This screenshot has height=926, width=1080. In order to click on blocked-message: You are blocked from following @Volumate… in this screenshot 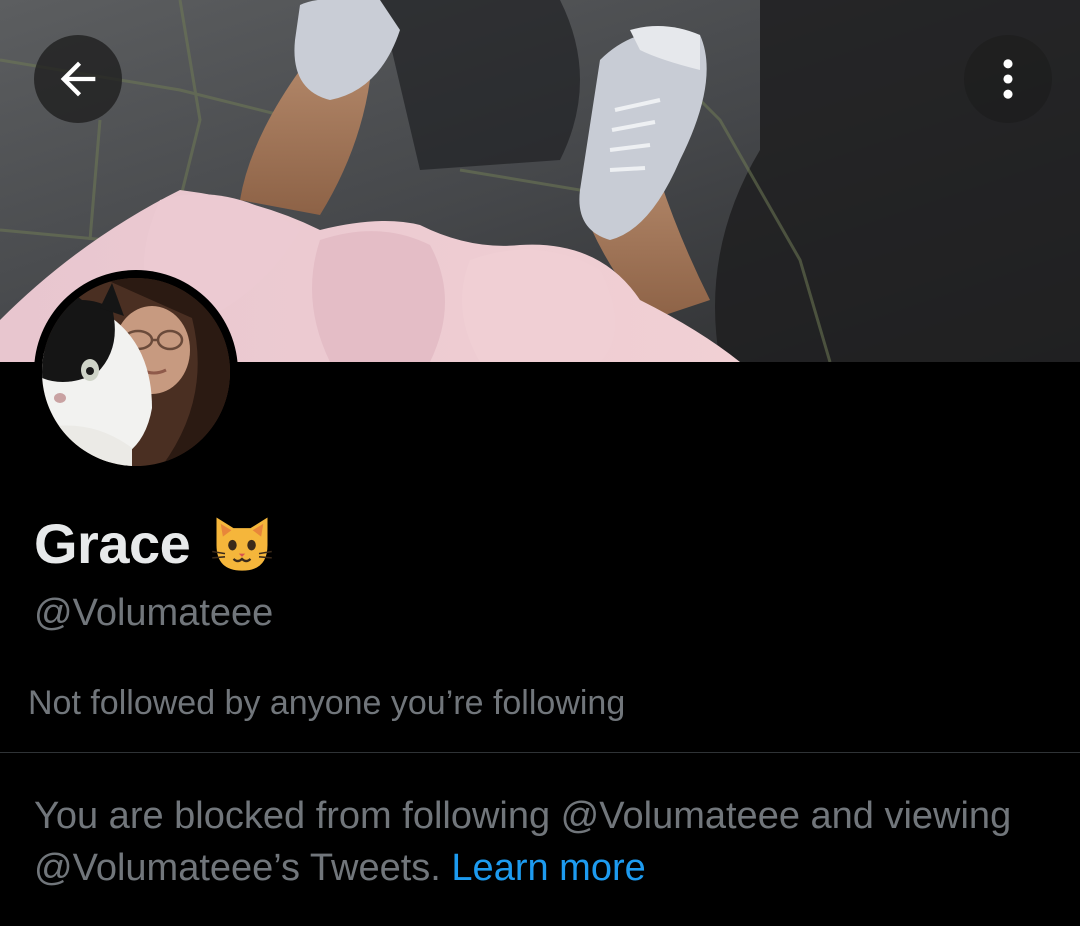, I will do `click(539, 842)`.